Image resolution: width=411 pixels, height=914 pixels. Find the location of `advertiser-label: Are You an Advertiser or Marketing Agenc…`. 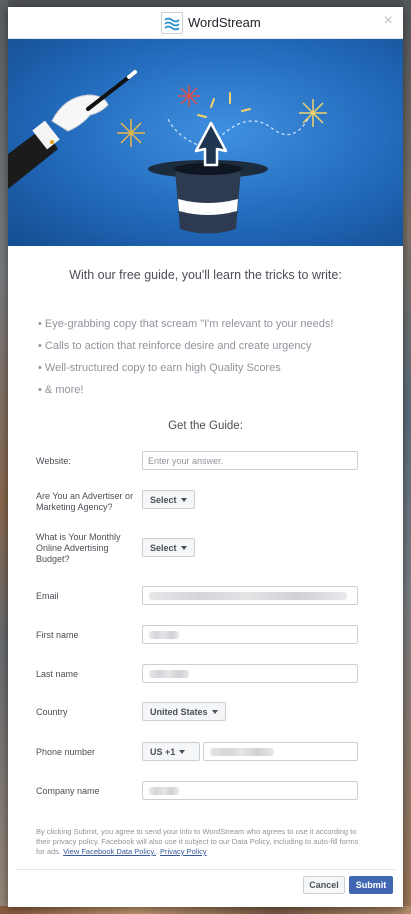

advertiser-label: Are You an Advertiser or Marketing Agenc… is located at coordinates (85, 501).